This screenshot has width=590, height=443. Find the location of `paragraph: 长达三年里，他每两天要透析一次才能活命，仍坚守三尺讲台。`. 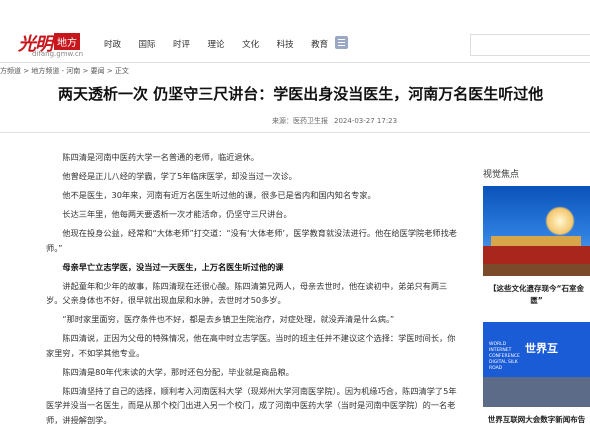

paragraph: 长达三年里，他每两天要透析一次才能活命，仍坚守三尺讲台。 is located at coordinates (177, 214).